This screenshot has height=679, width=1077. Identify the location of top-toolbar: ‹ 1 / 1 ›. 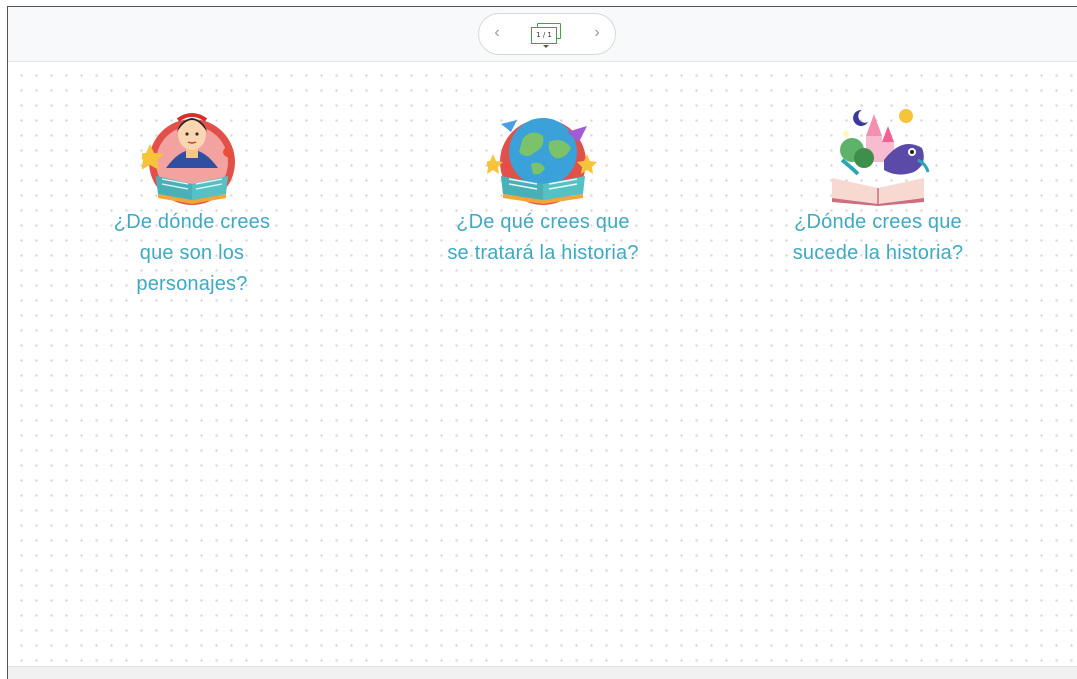
(542, 34).